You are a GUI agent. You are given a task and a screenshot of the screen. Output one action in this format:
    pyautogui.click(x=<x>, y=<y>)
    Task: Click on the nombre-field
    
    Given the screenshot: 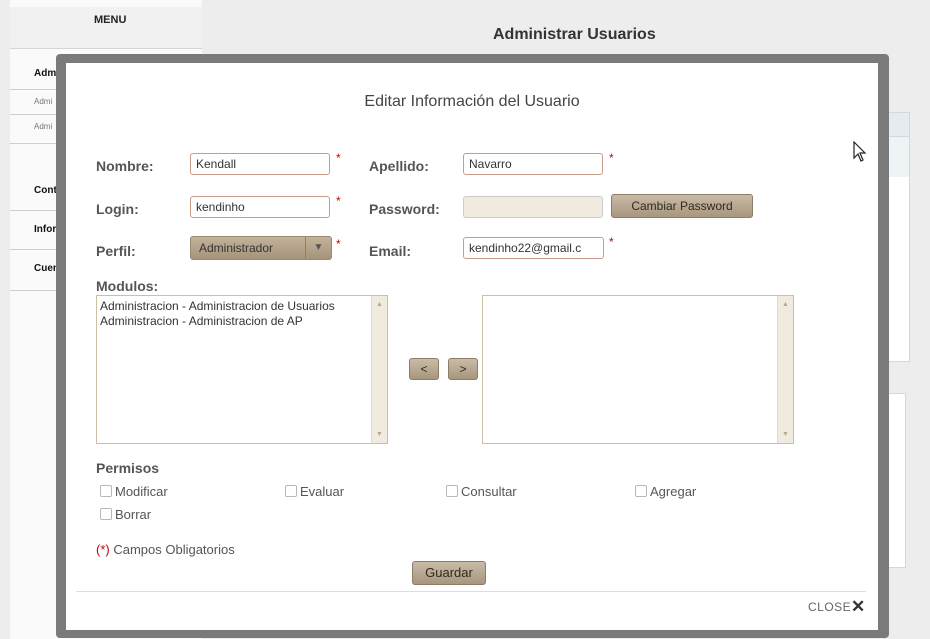 What is the action you would take?
    pyautogui.click(x=260, y=164)
    